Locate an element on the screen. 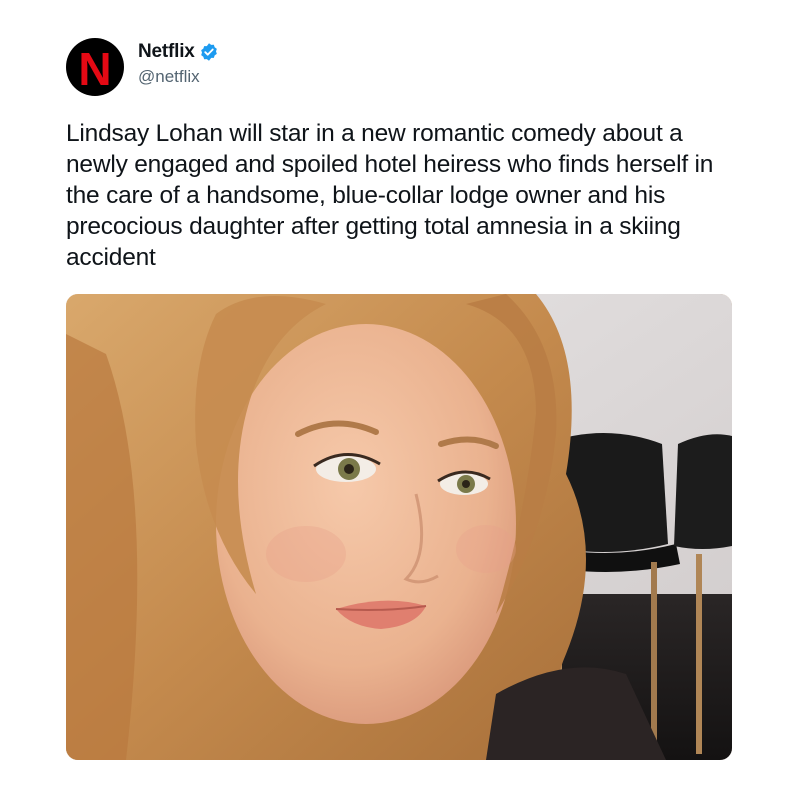 The width and height of the screenshot is (800, 800). netflix-logo-icon: N is located at coordinates (94, 67).